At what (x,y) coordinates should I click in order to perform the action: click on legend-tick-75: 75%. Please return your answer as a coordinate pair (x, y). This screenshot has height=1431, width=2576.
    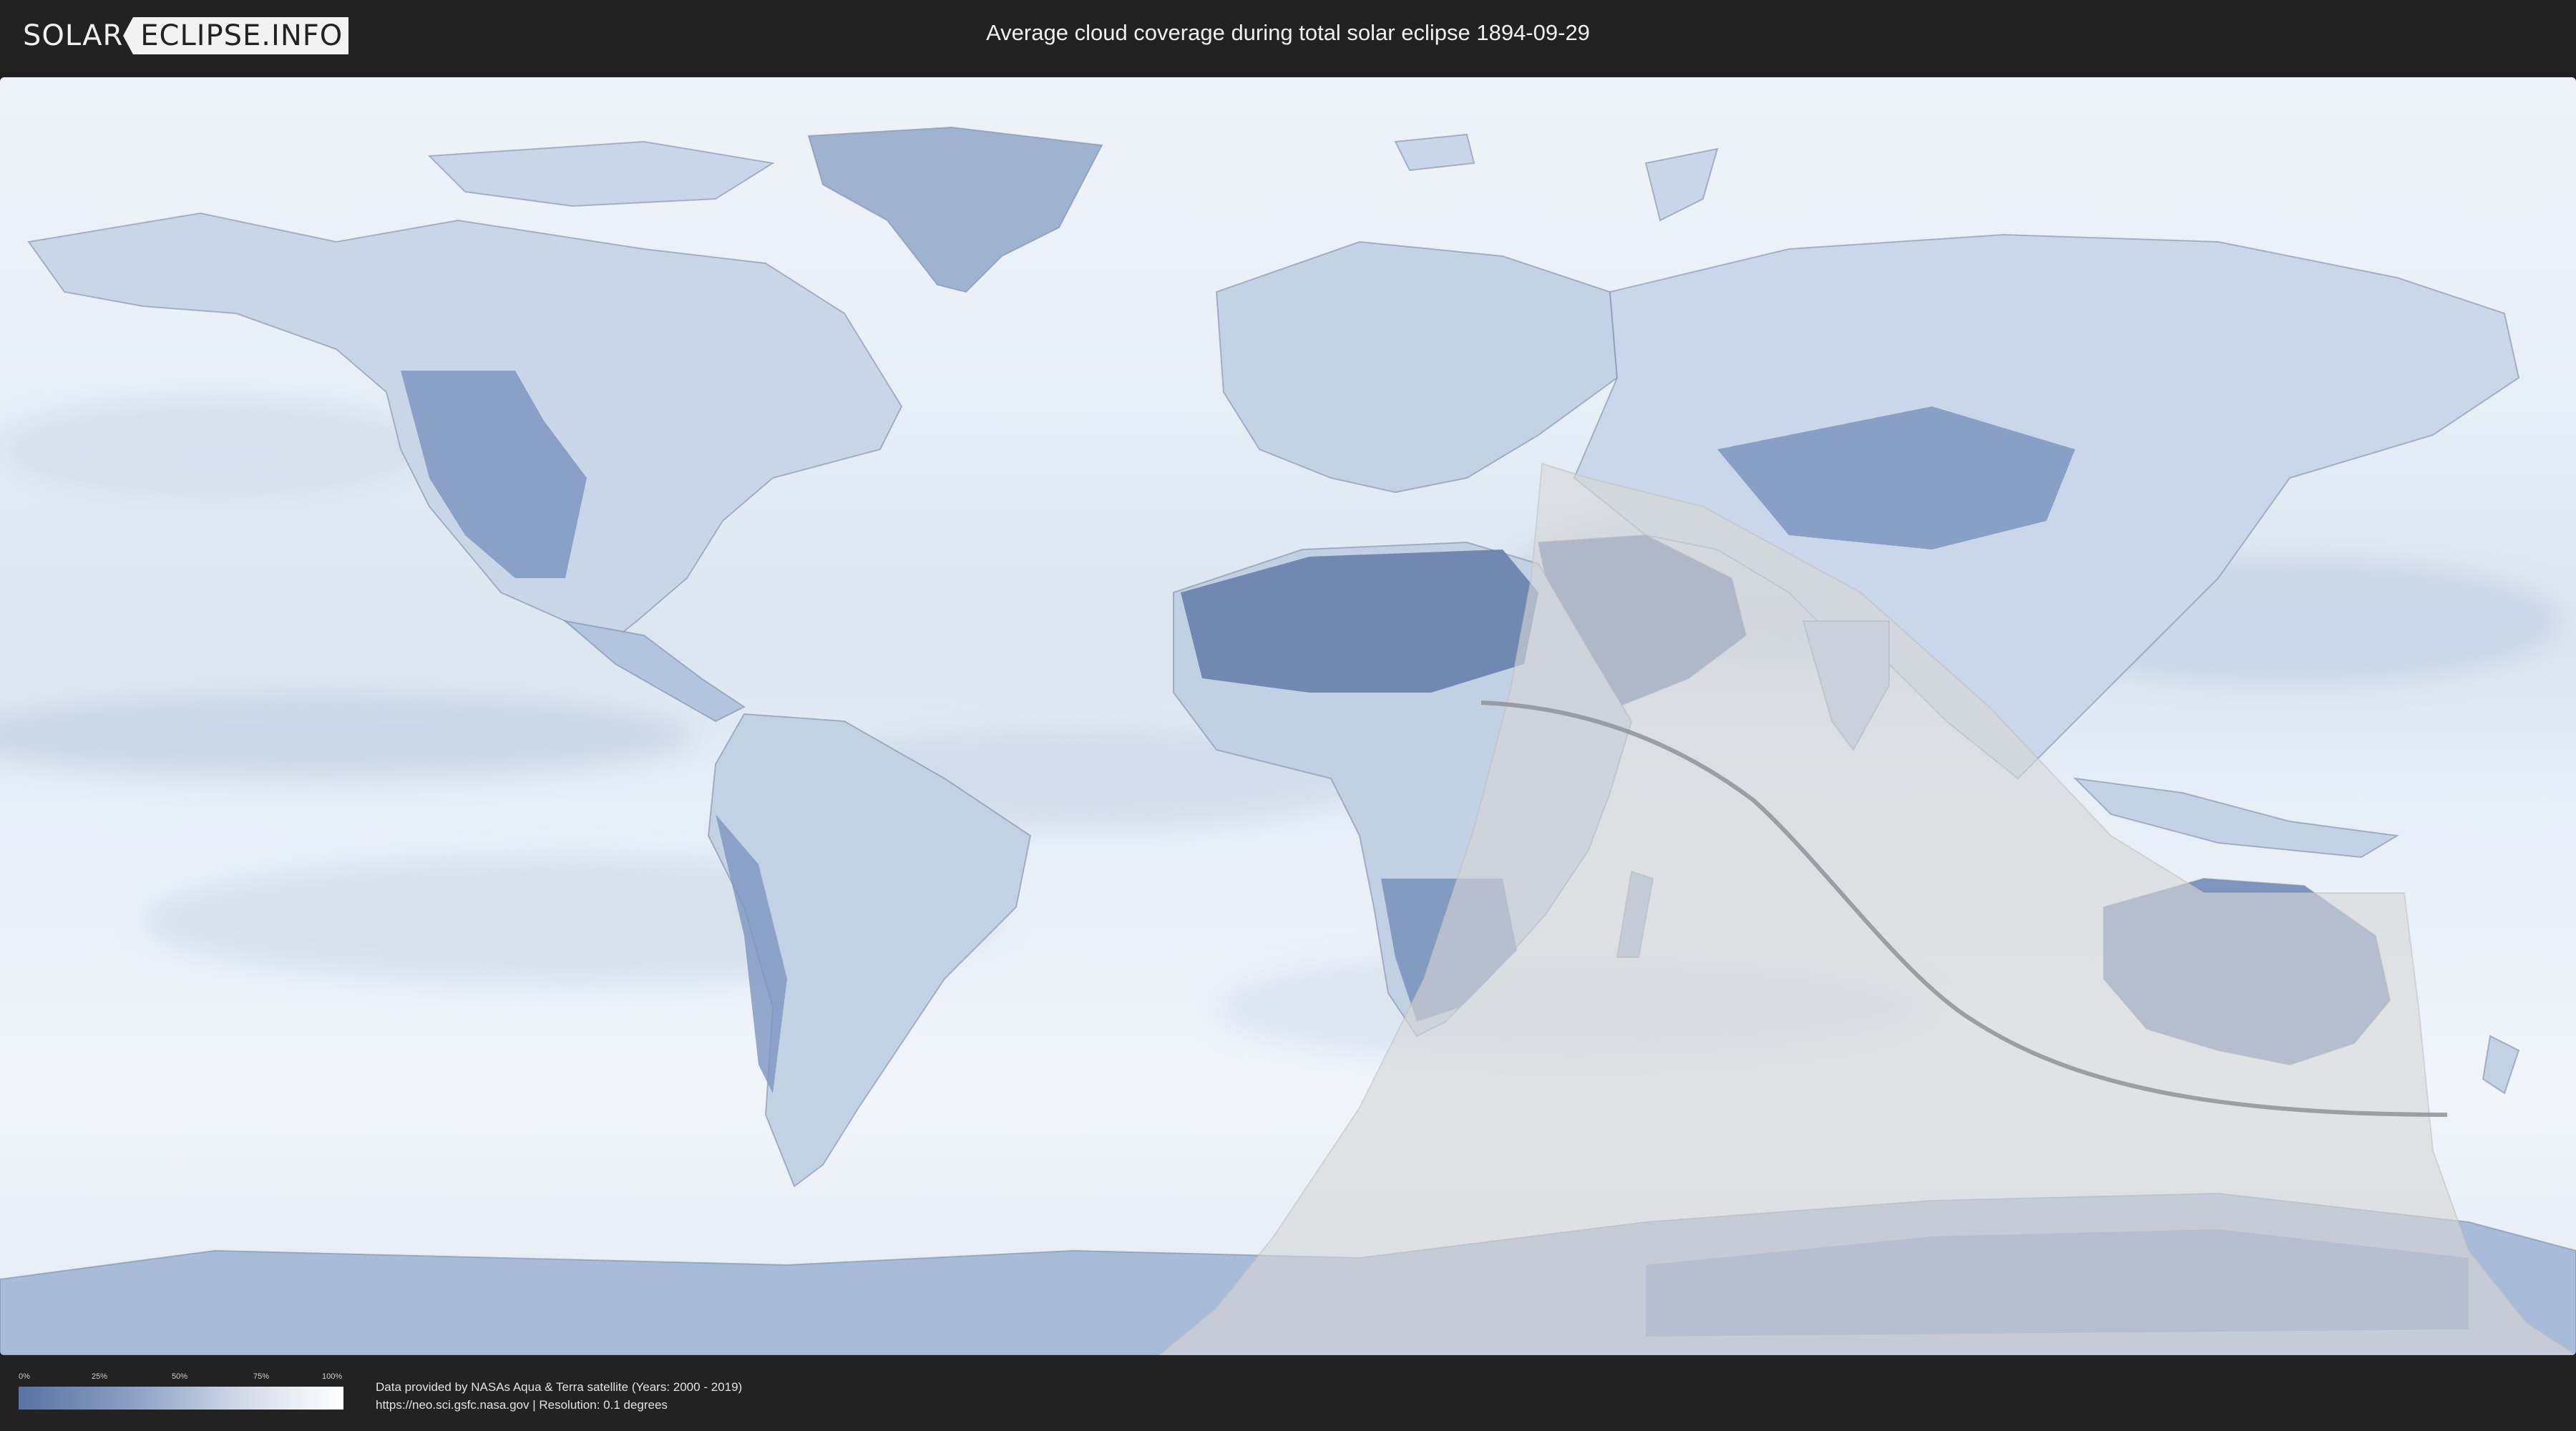
    Looking at the image, I should click on (261, 1376).